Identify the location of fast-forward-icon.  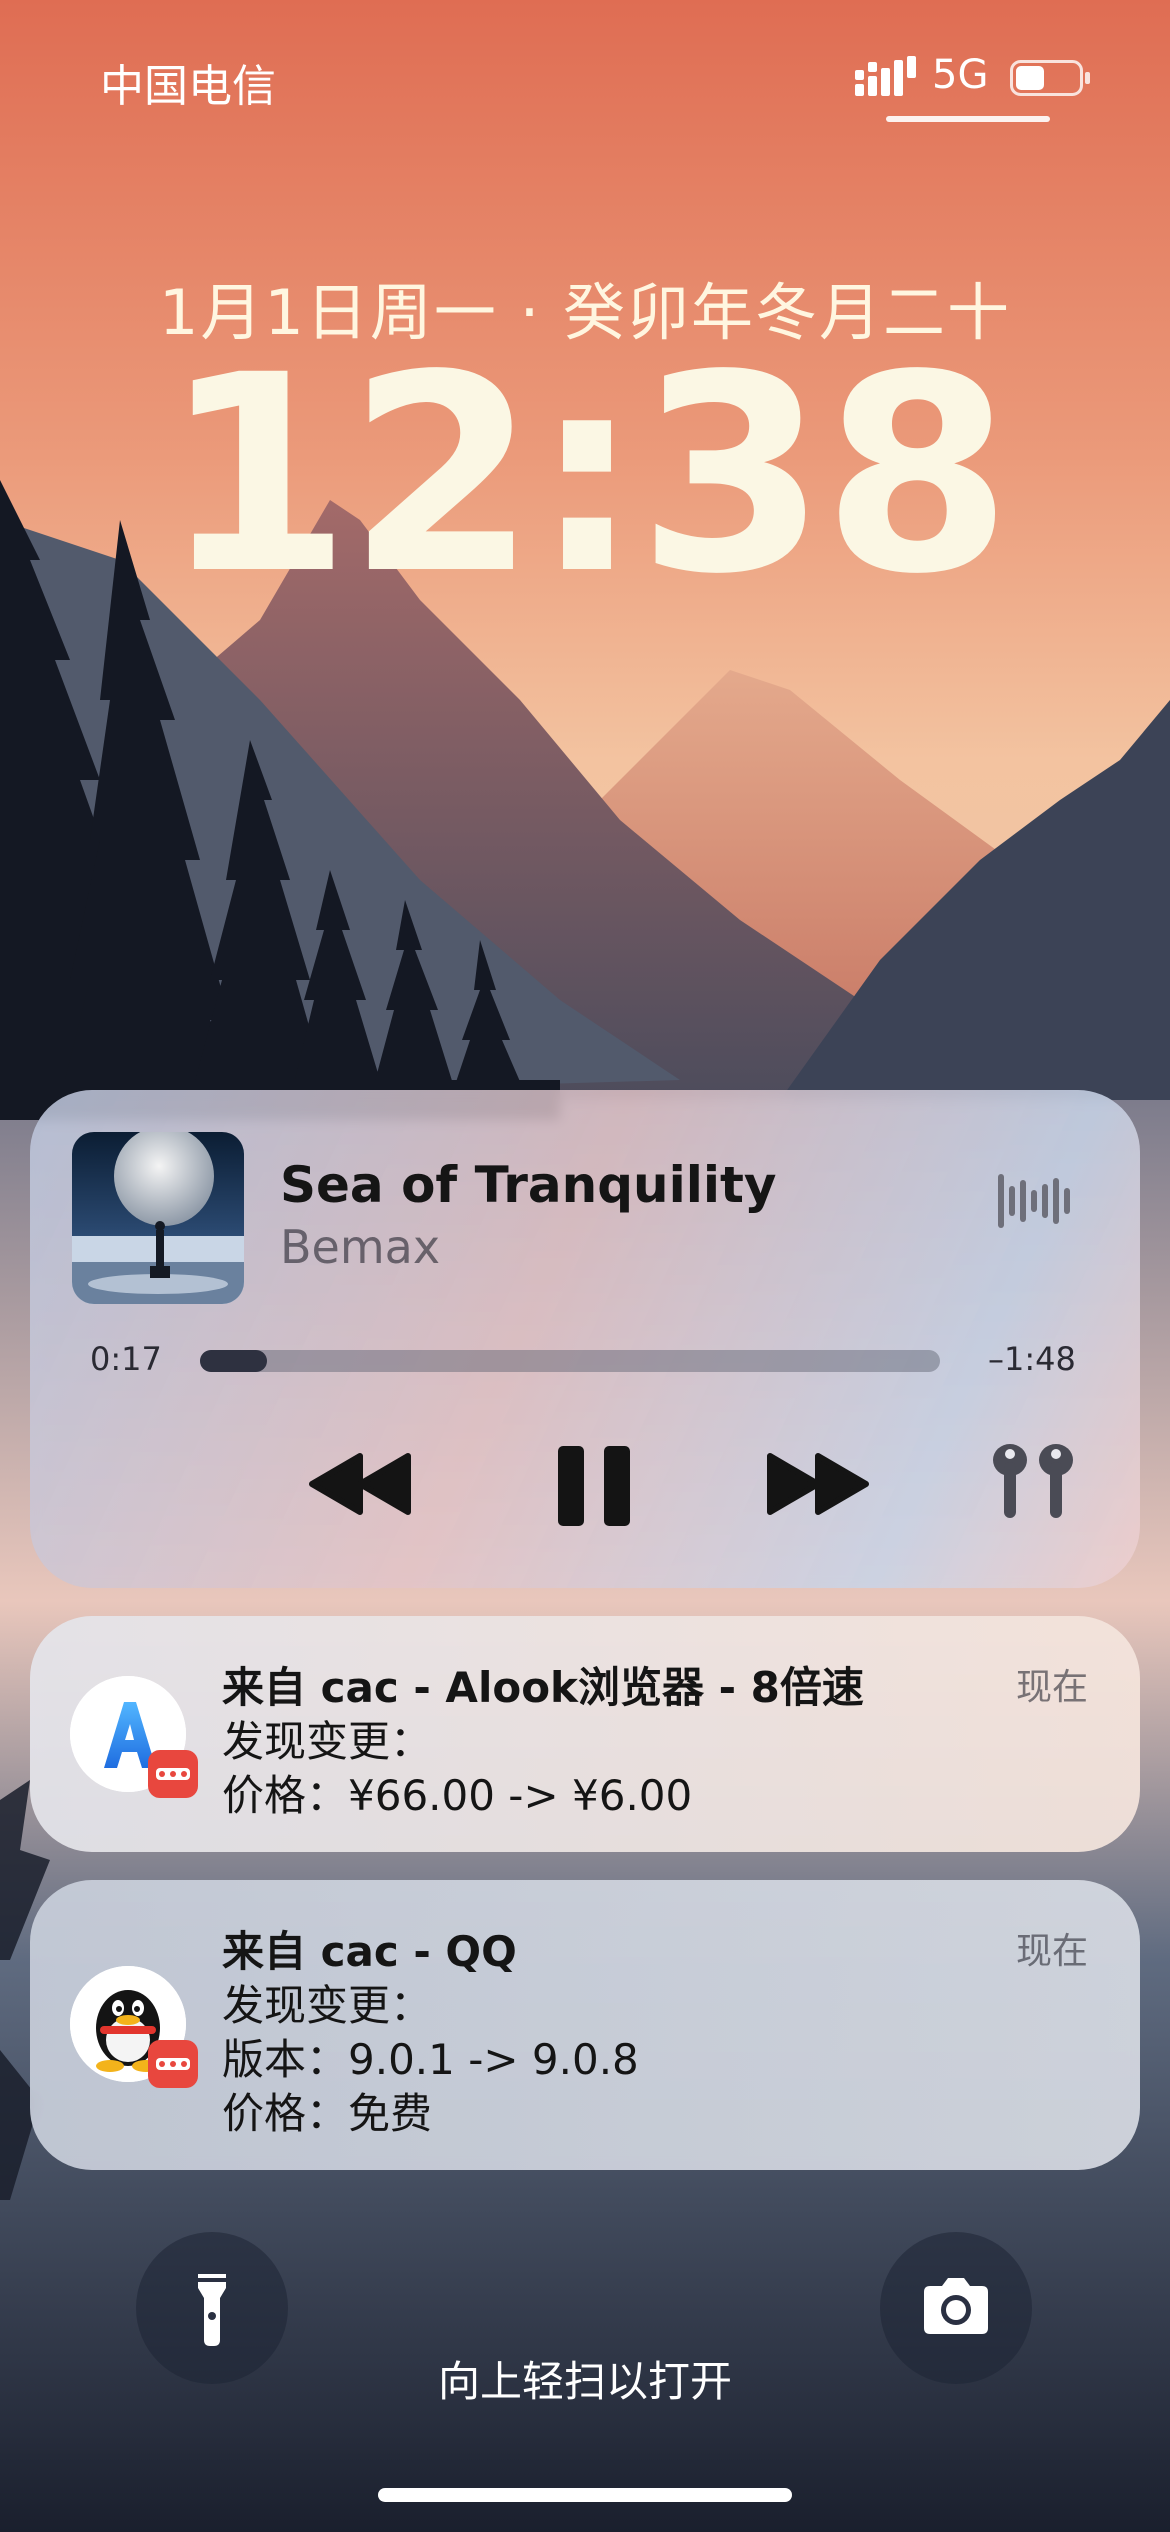
(815, 1484).